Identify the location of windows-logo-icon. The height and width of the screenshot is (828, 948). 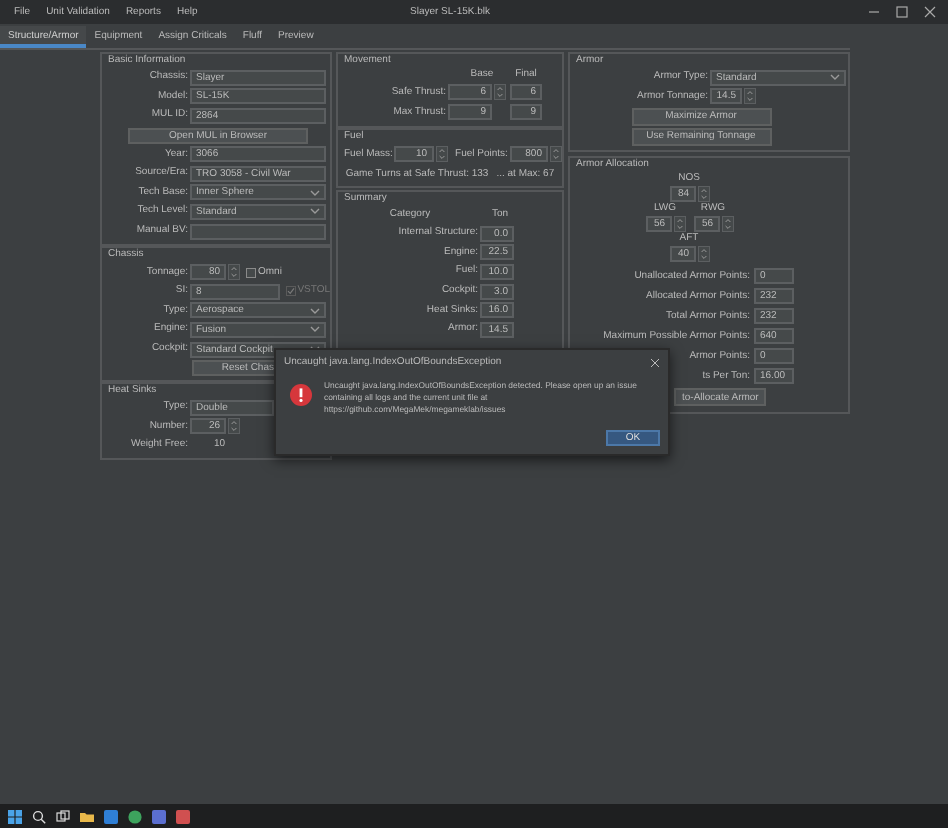
(15, 816).